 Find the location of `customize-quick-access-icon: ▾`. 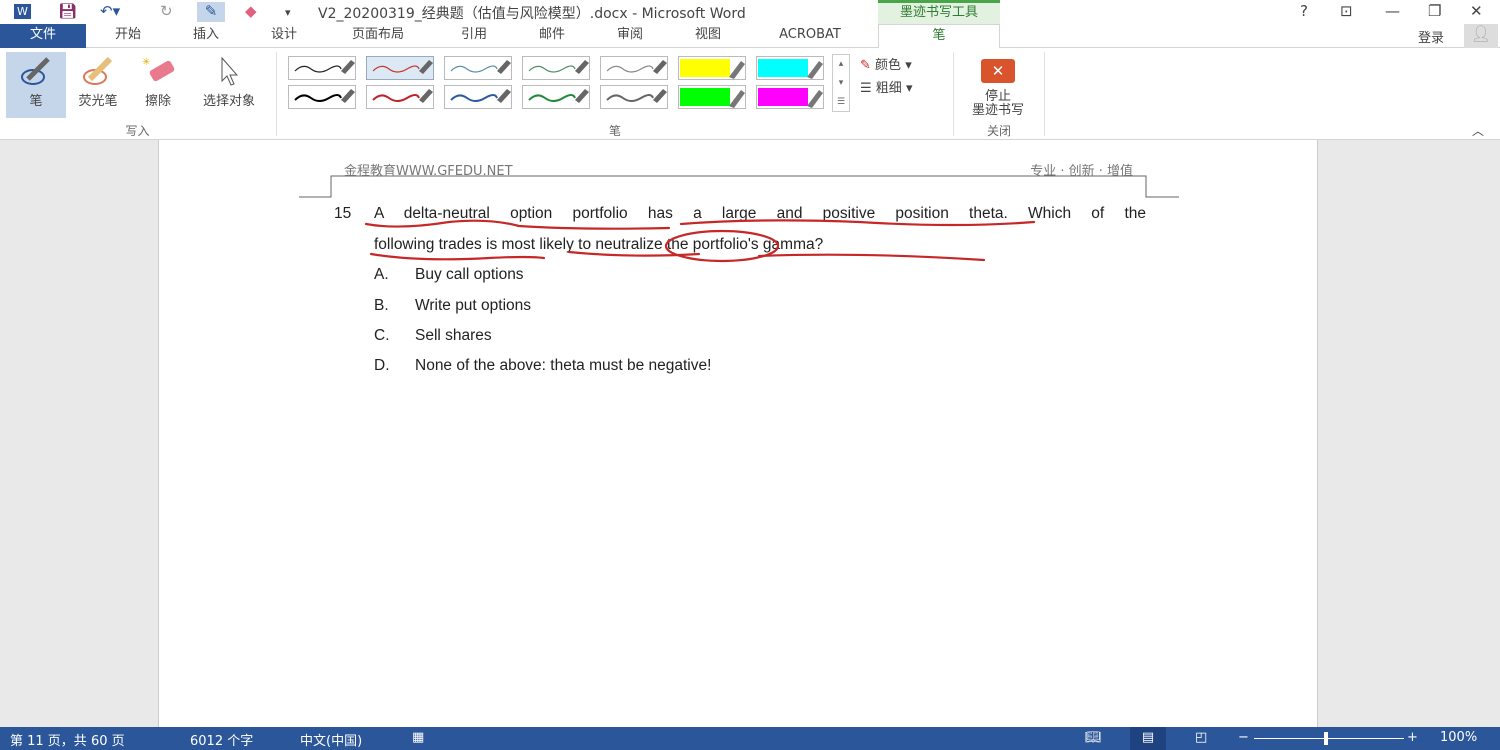

customize-quick-access-icon: ▾ is located at coordinates (288, 12).